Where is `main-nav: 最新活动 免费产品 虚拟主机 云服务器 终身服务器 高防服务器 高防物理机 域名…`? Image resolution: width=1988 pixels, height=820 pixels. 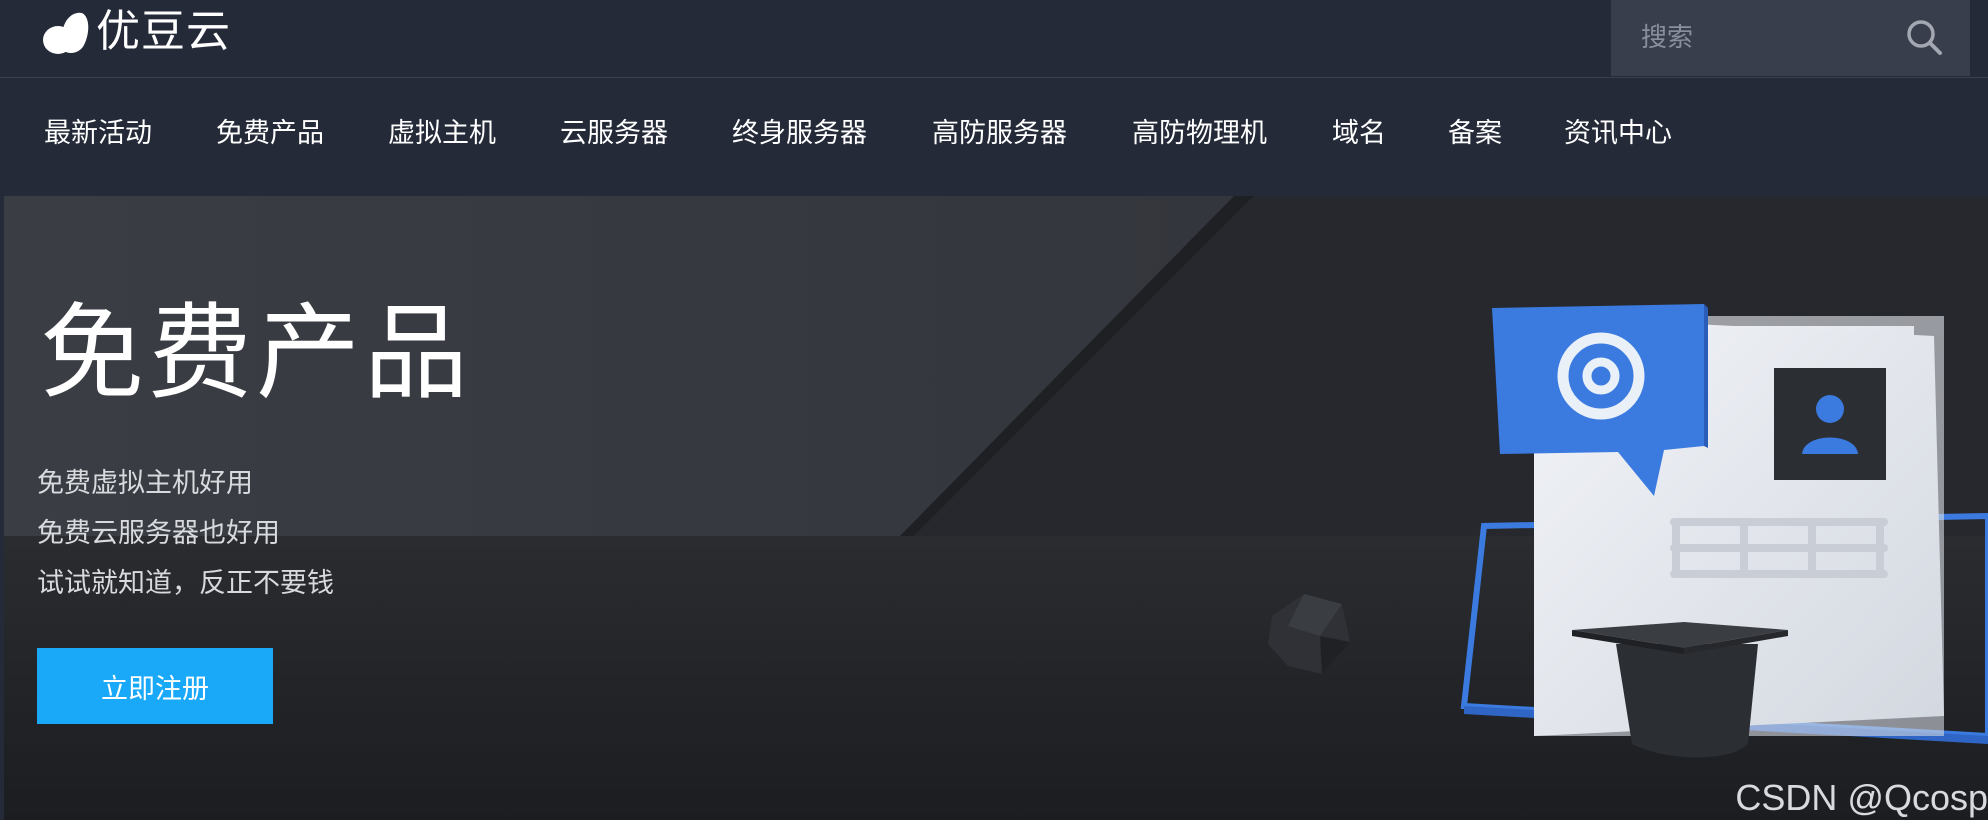 main-nav: 最新活动 免费产品 虚拟主机 云服务器 终身服务器 高防服务器 高防物理机 域名… is located at coordinates (994, 137).